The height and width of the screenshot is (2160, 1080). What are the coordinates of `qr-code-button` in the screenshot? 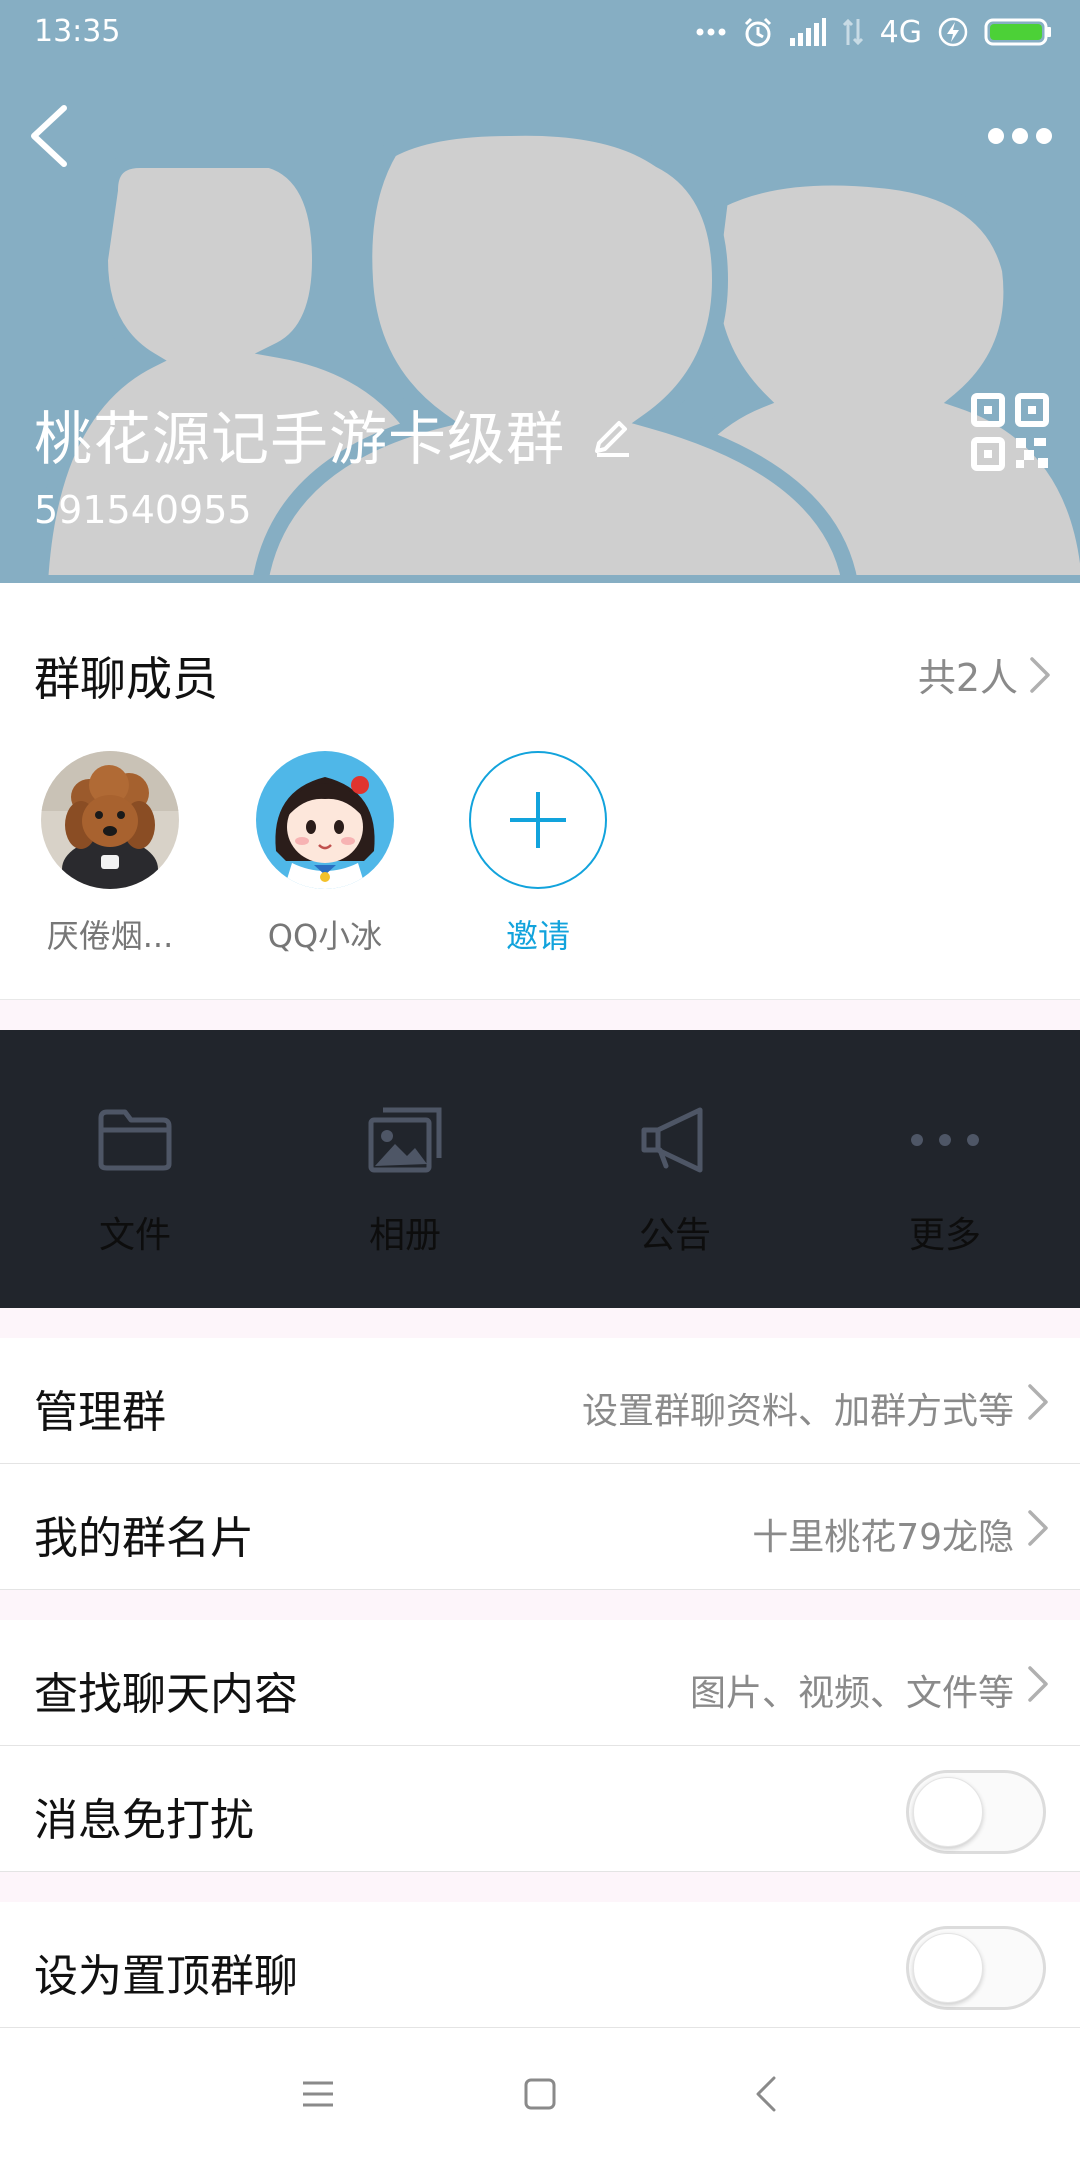 It's located at (1010, 432).